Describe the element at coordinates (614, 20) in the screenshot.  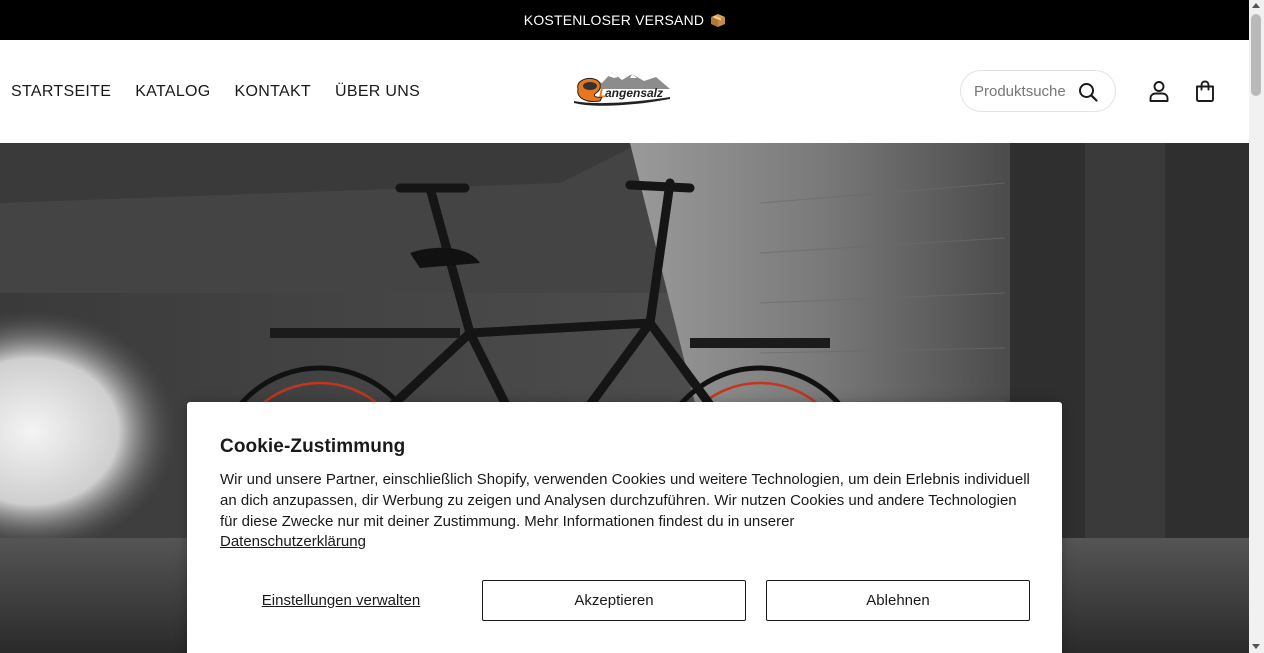
I see `announcement-text: KOSTENLOSER VERSAND` at that location.